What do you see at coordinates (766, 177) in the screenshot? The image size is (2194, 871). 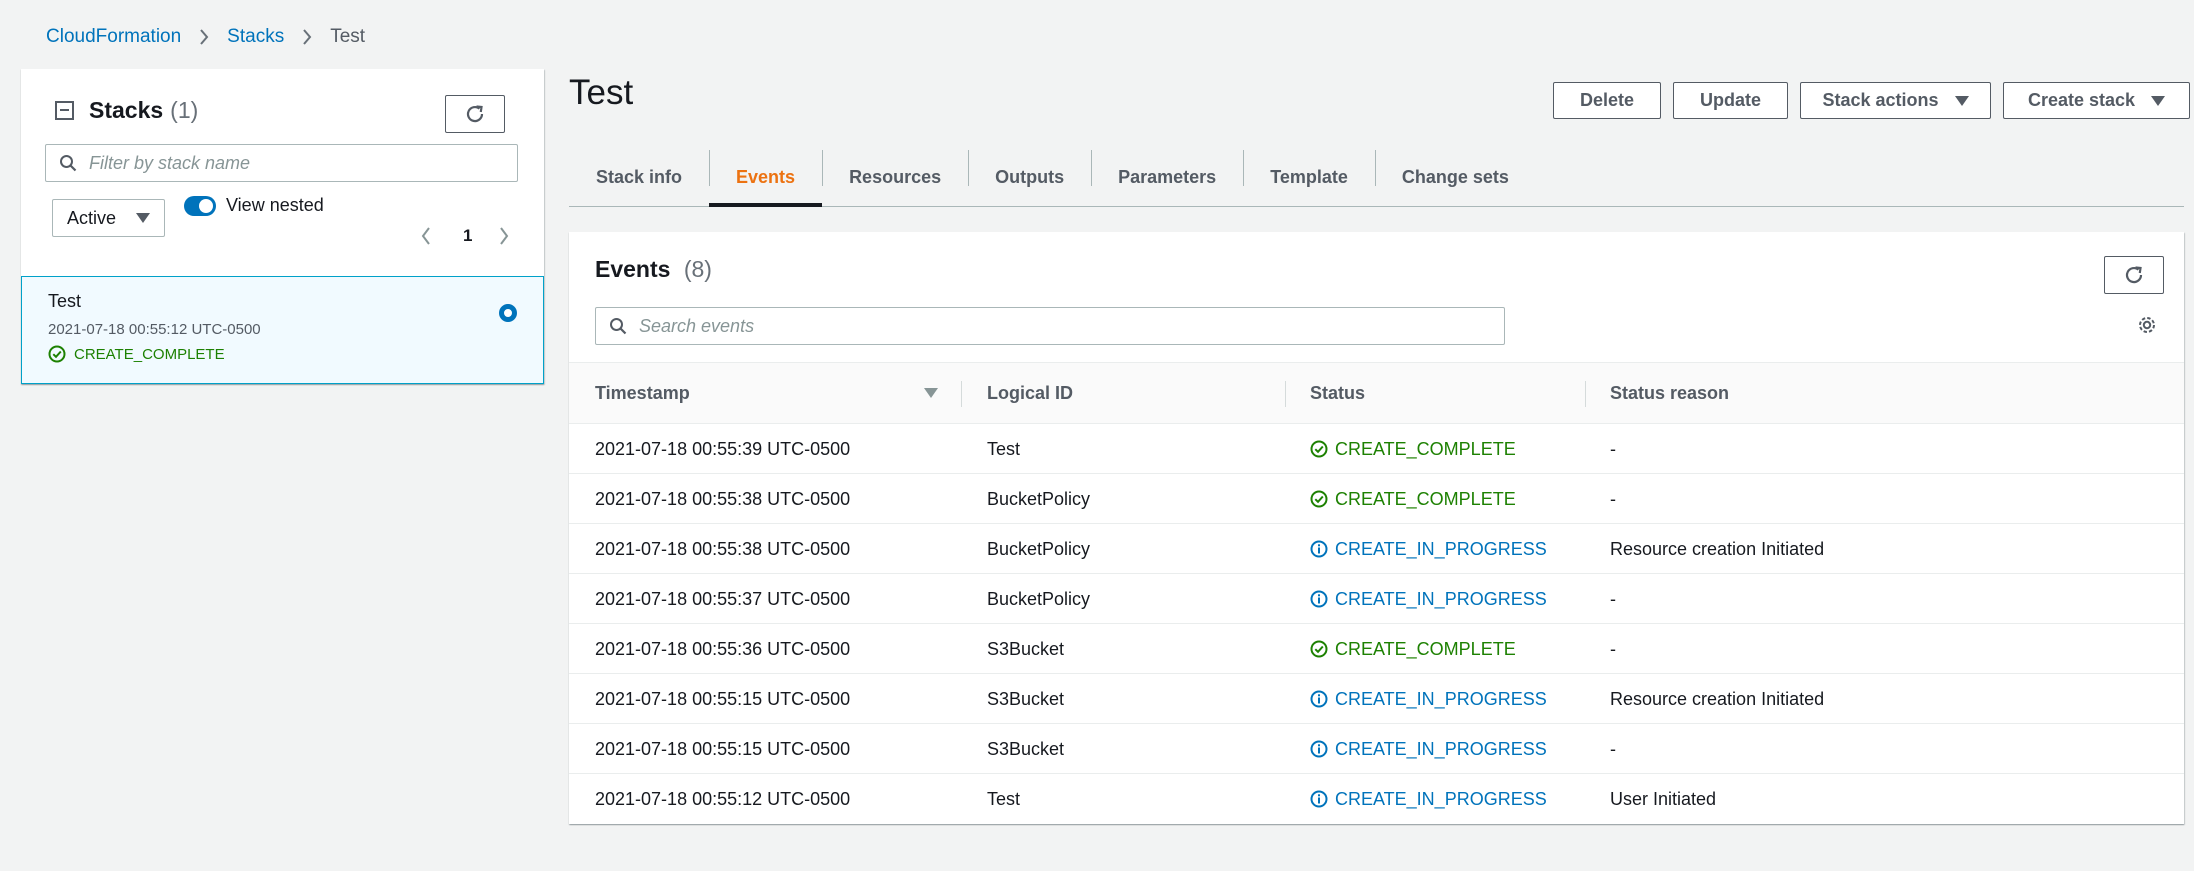 I see `tab-events: Events` at bounding box center [766, 177].